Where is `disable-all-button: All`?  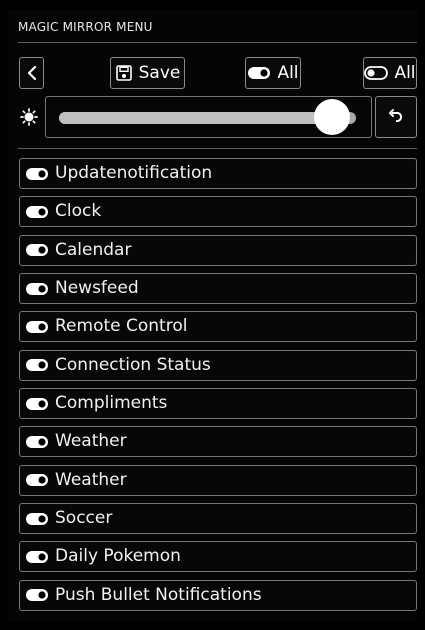
disable-all-button: All is located at coordinates (390, 73).